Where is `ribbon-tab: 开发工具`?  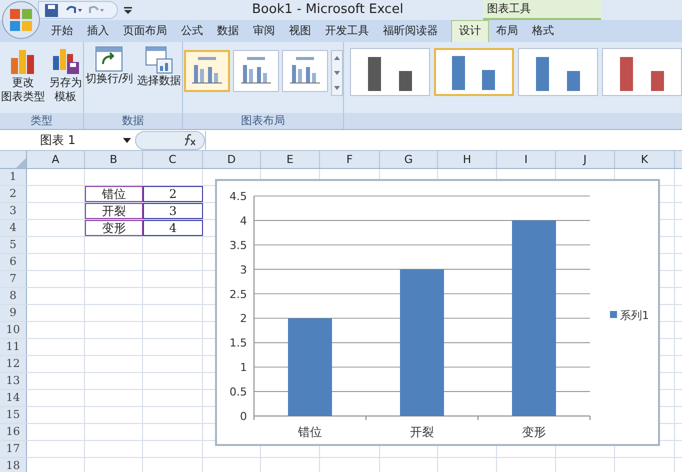 ribbon-tab: 开发工具 is located at coordinates (347, 31).